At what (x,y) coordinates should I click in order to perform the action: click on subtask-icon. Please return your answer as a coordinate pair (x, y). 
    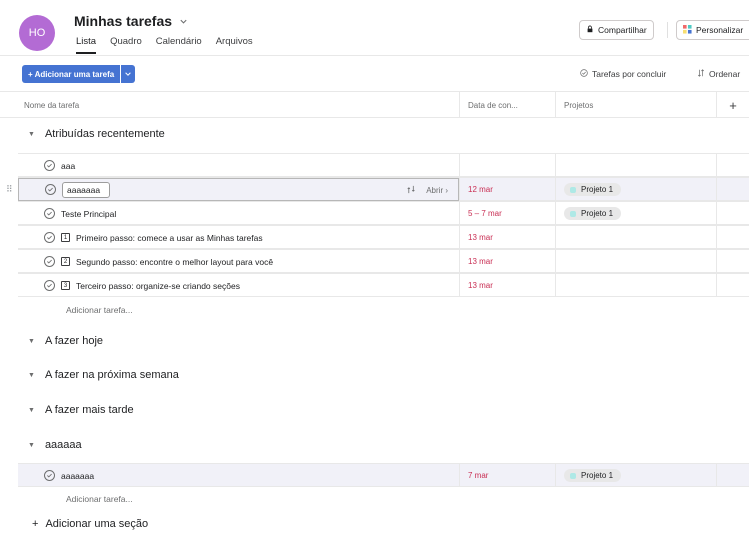
    Looking at the image, I should click on (411, 190).